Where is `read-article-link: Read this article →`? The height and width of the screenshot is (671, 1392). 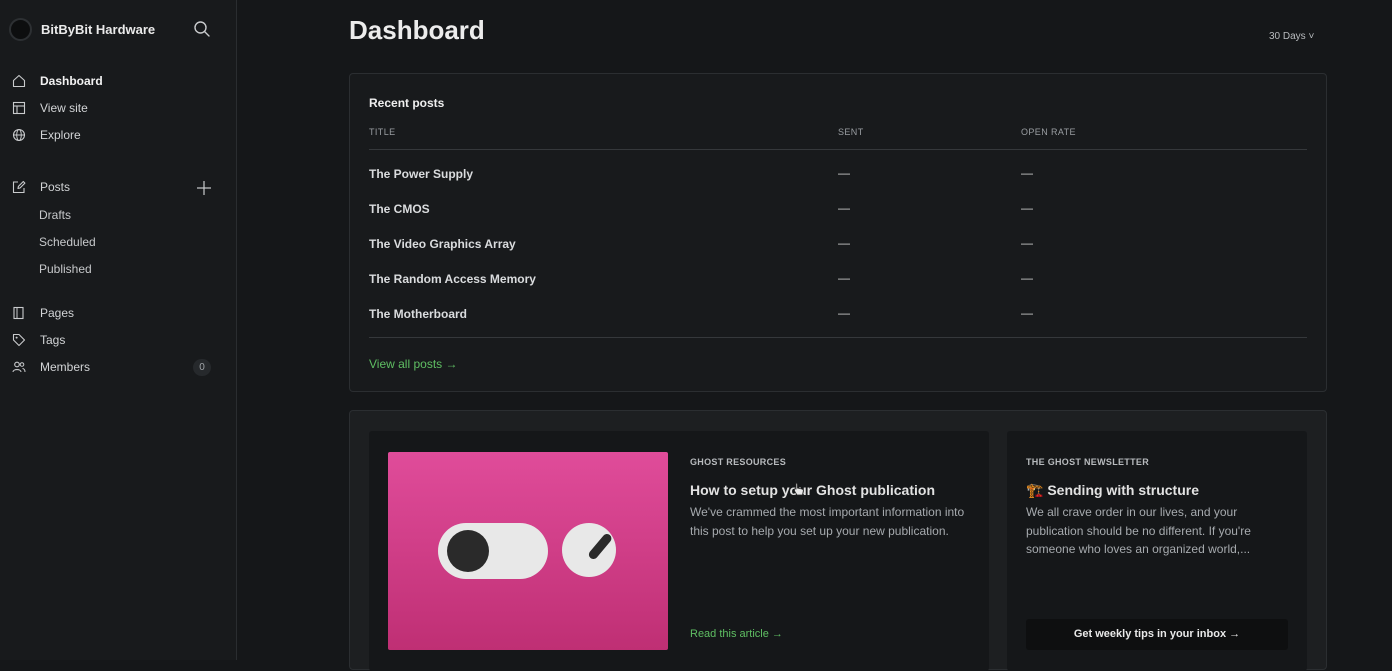
read-article-link: Read this article → is located at coordinates (736, 634).